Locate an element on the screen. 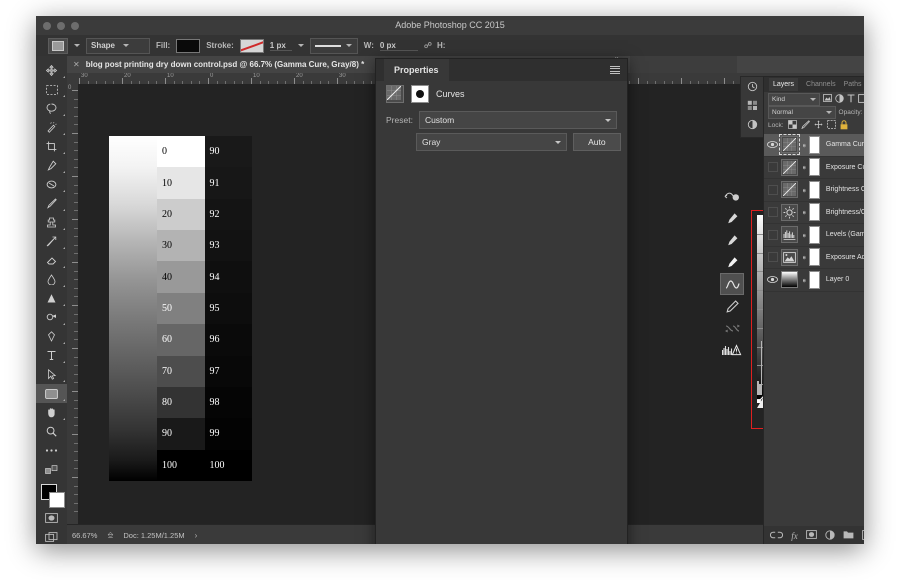  layer-visibility-eye-icon is located at coordinates (772, 145).